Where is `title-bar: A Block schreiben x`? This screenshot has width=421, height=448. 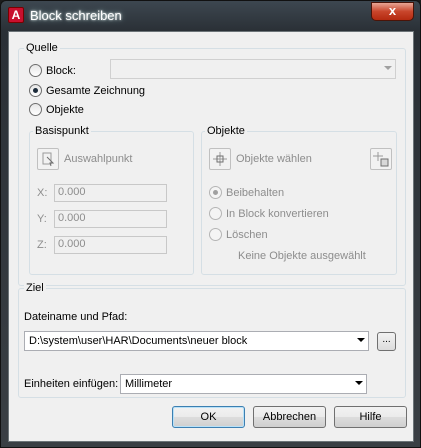
title-bar: A Block schreiben x is located at coordinates (210, 16).